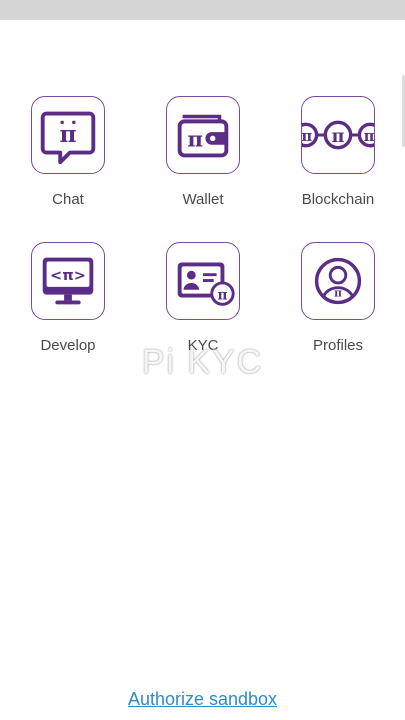 The image size is (405, 720). Describe the element at coordinates (202, 10) in the screenshot. I see `status-bar` at that location.